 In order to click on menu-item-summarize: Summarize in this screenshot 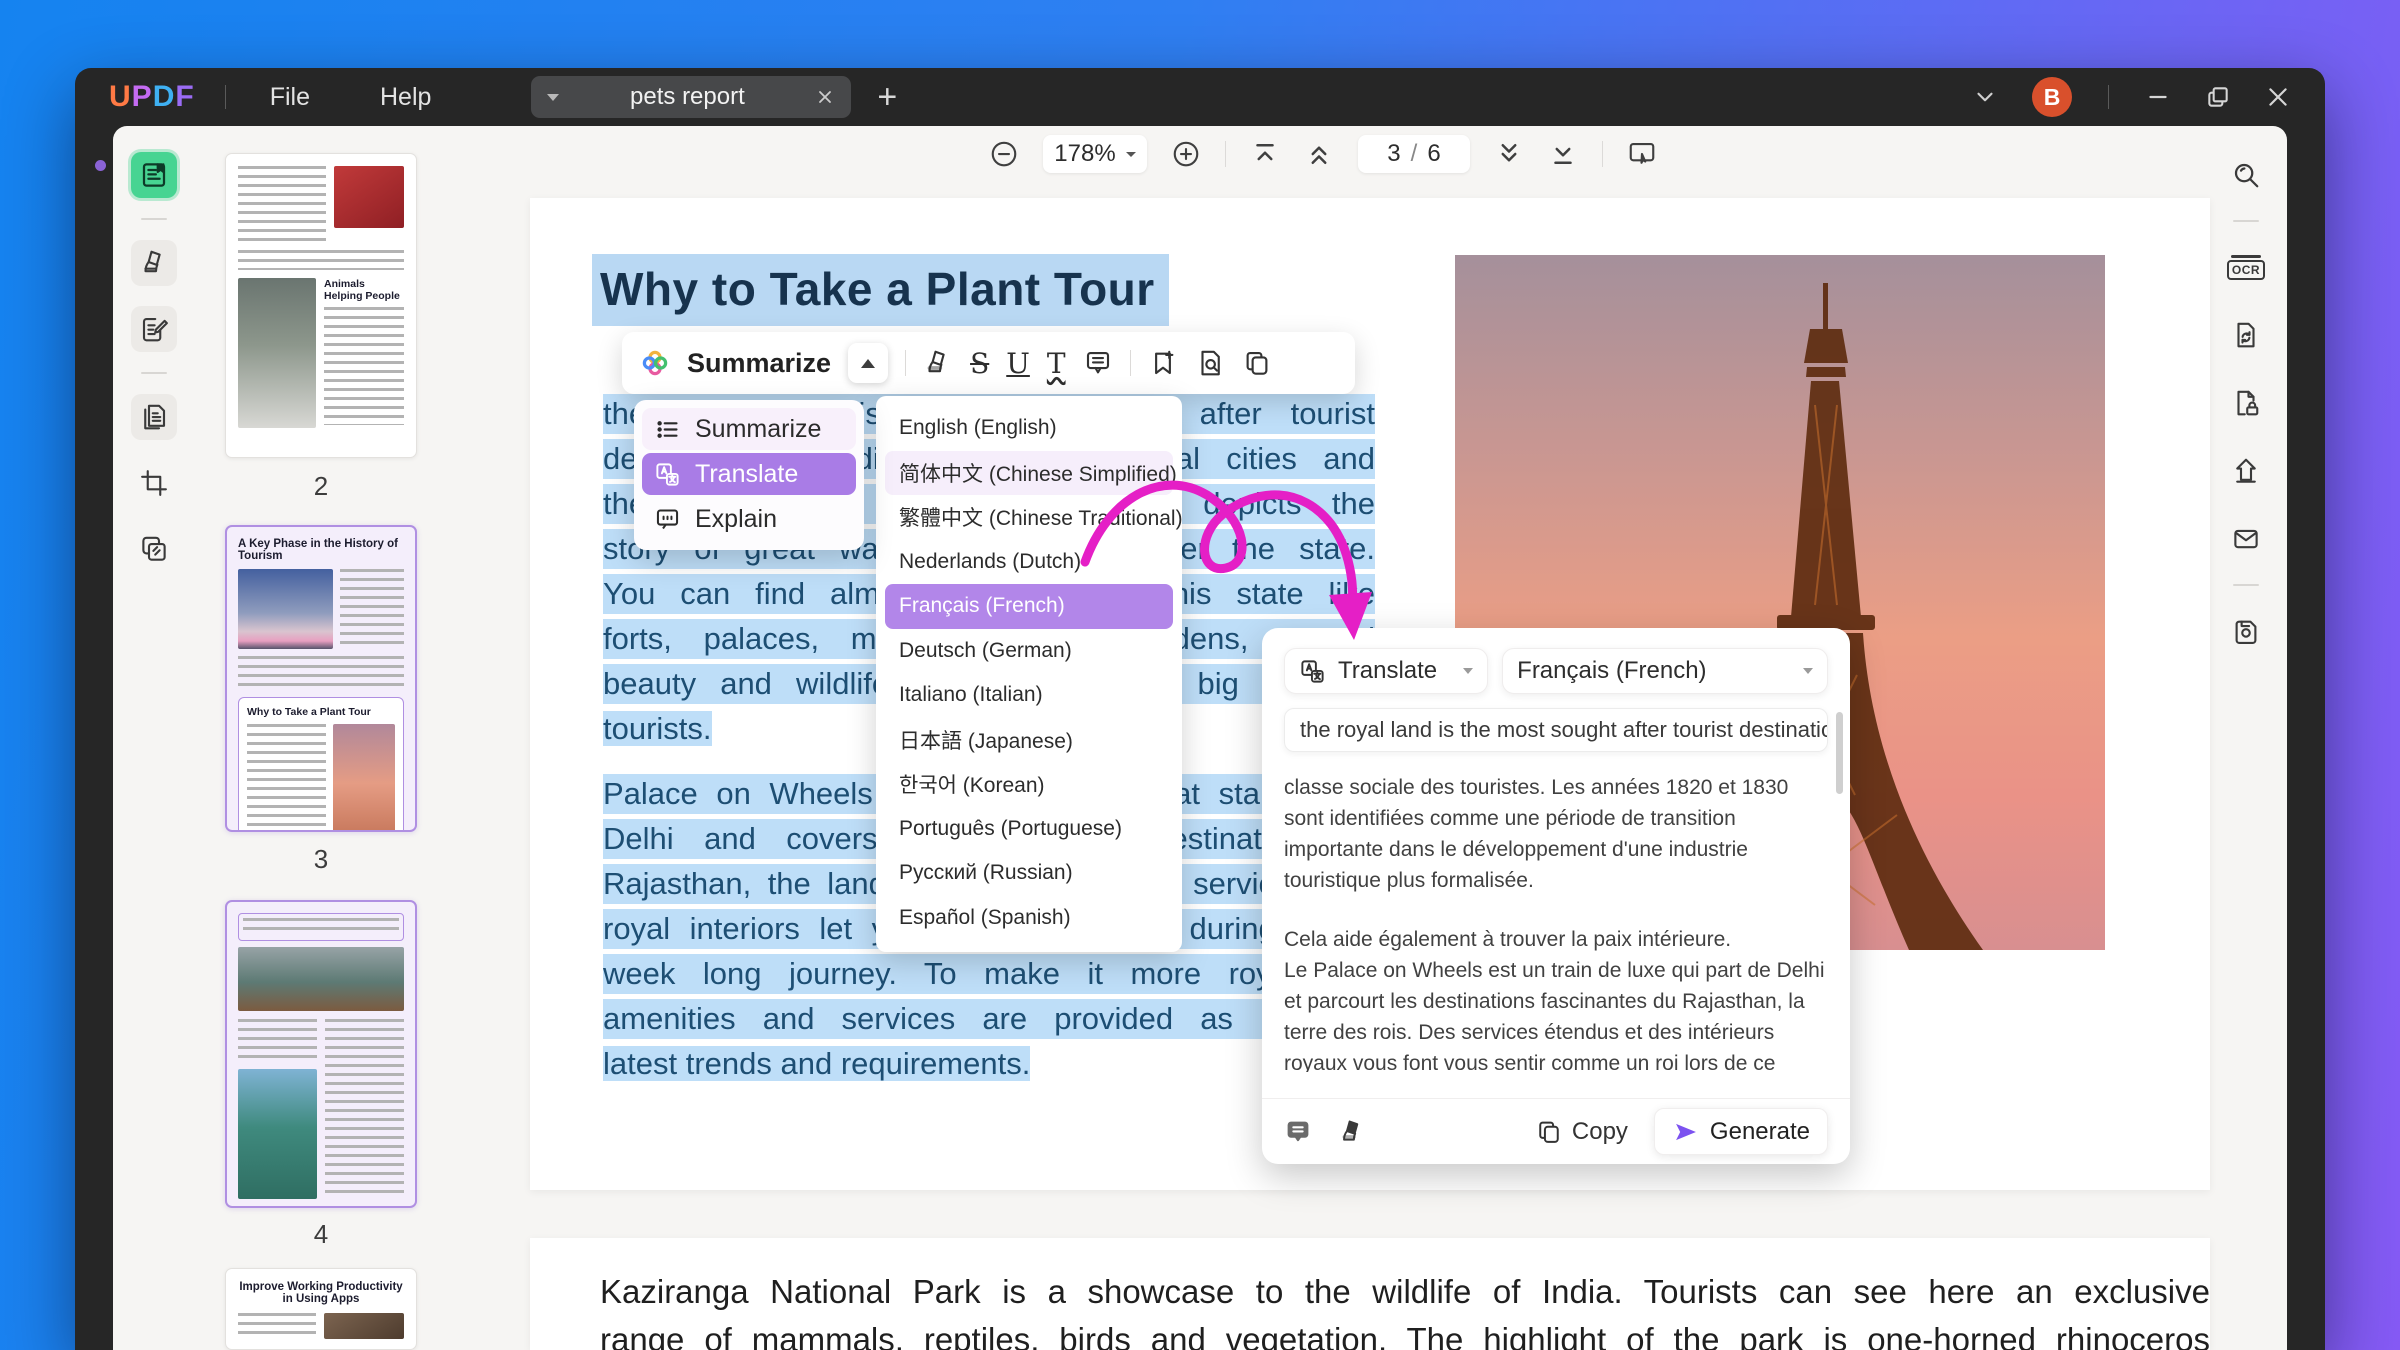, I will do `click(749, 429)`.